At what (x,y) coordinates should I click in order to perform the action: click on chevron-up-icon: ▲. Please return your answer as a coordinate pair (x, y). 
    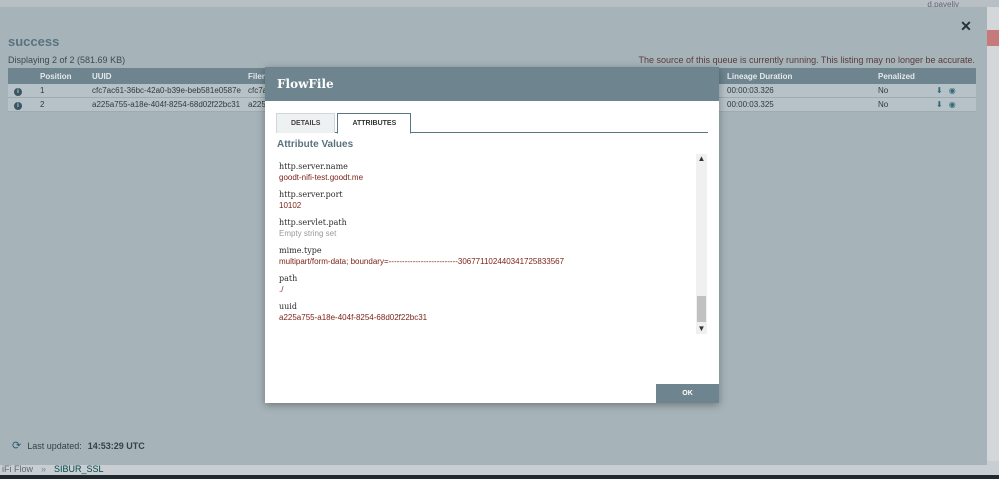
    Looking at the image, I should click on (701, 159).